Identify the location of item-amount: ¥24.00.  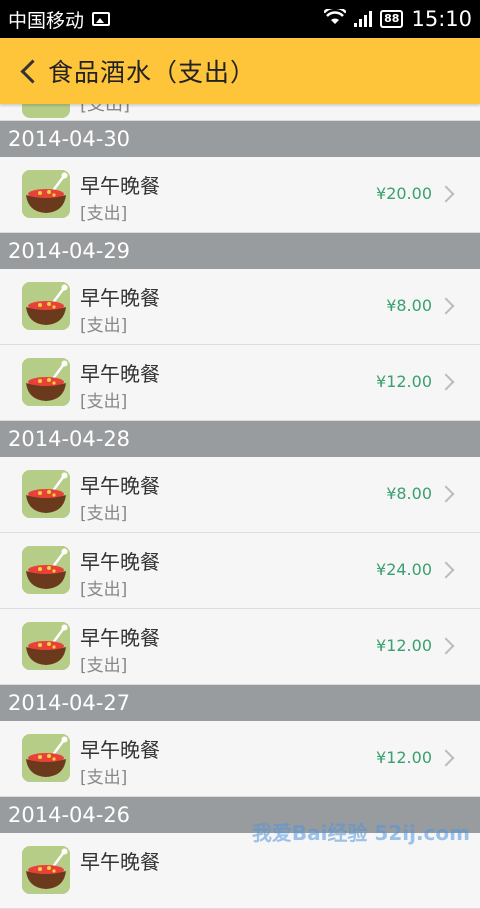
(404, 569).